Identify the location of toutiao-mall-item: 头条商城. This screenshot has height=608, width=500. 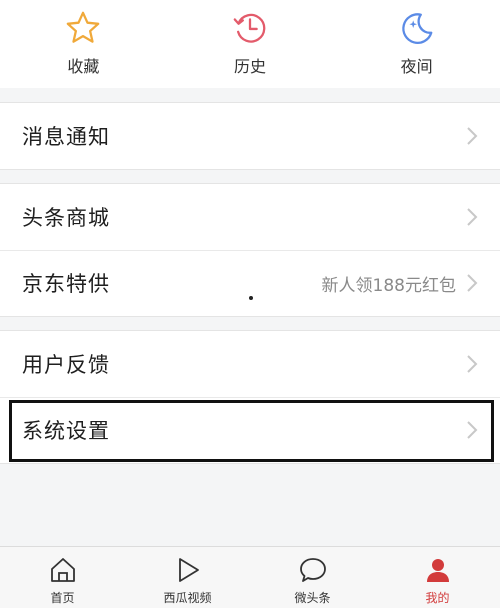
(250, 217).